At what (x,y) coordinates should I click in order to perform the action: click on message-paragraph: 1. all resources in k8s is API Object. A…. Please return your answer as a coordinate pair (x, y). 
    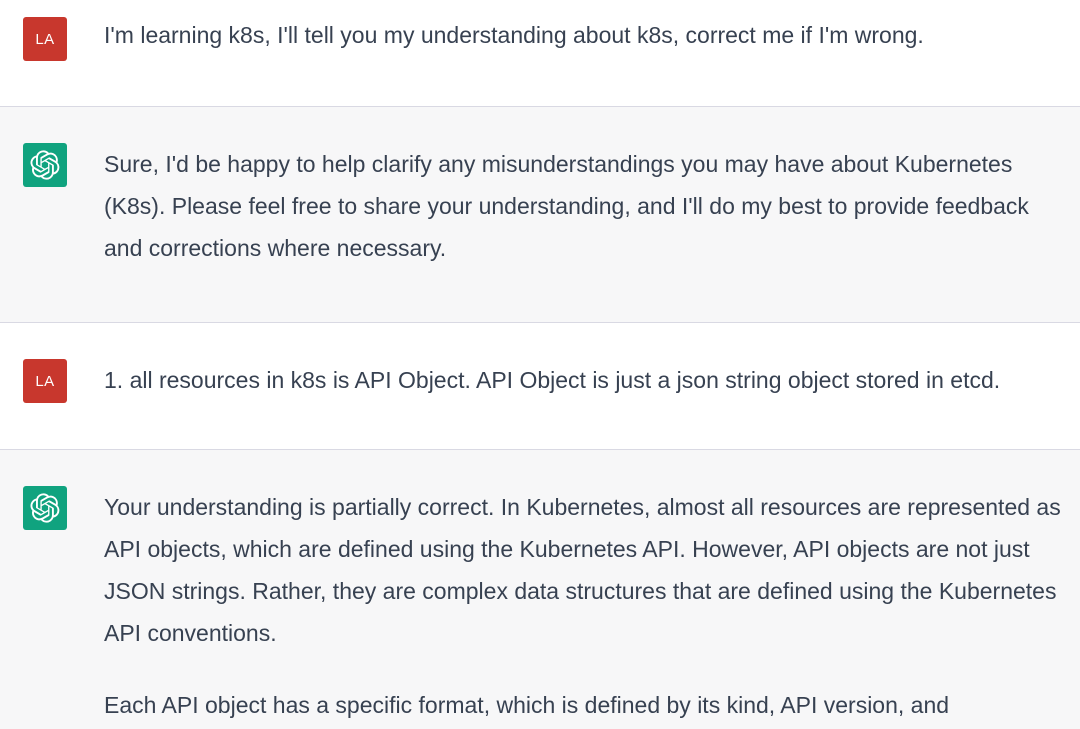
    Looking at the image, I should click on (552, 380).